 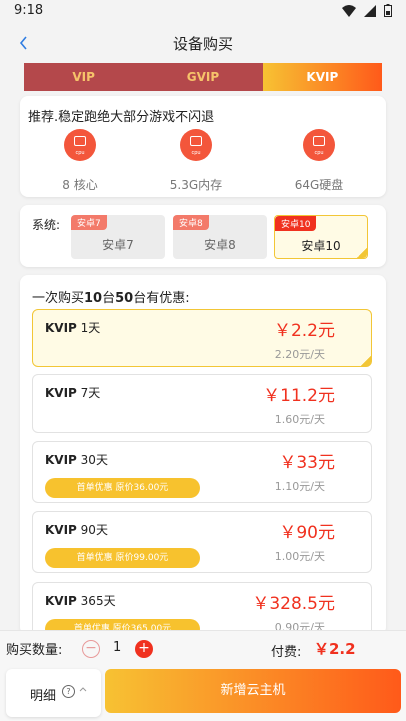 What do you see at coordinates (68, 691) in the screenshot?
I see `question-icon: ?` at bounding box center [68, 691].